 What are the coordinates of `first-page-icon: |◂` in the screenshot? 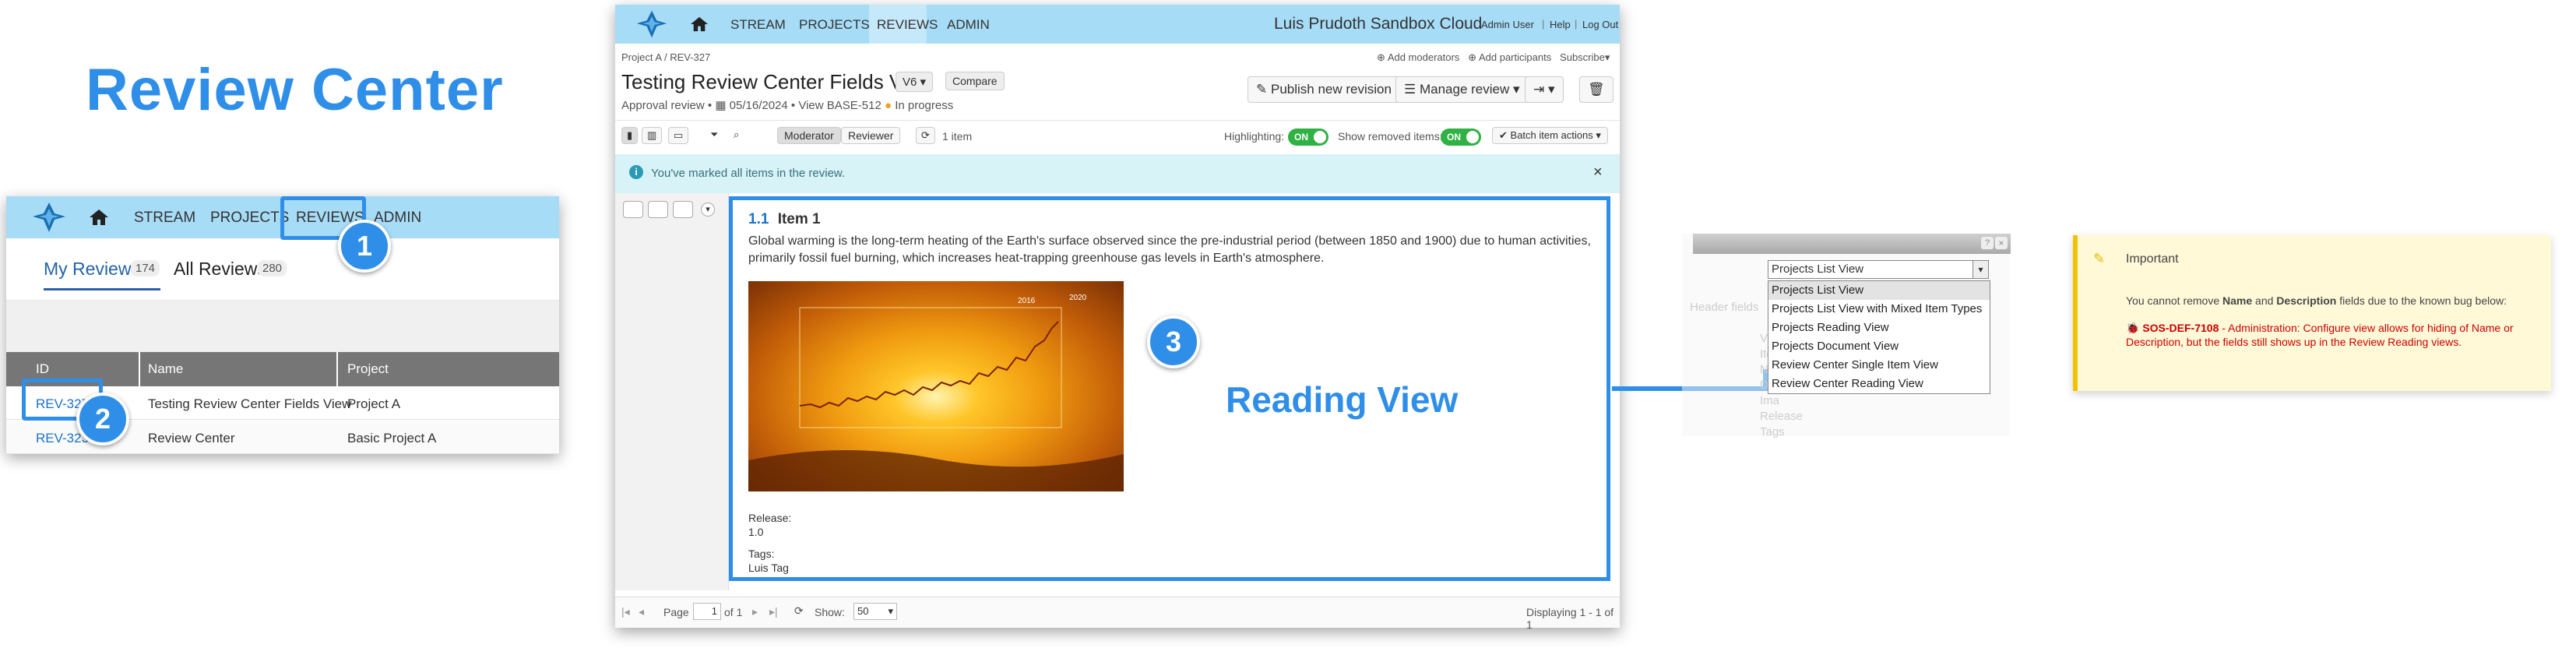 It's located at (625, 611).